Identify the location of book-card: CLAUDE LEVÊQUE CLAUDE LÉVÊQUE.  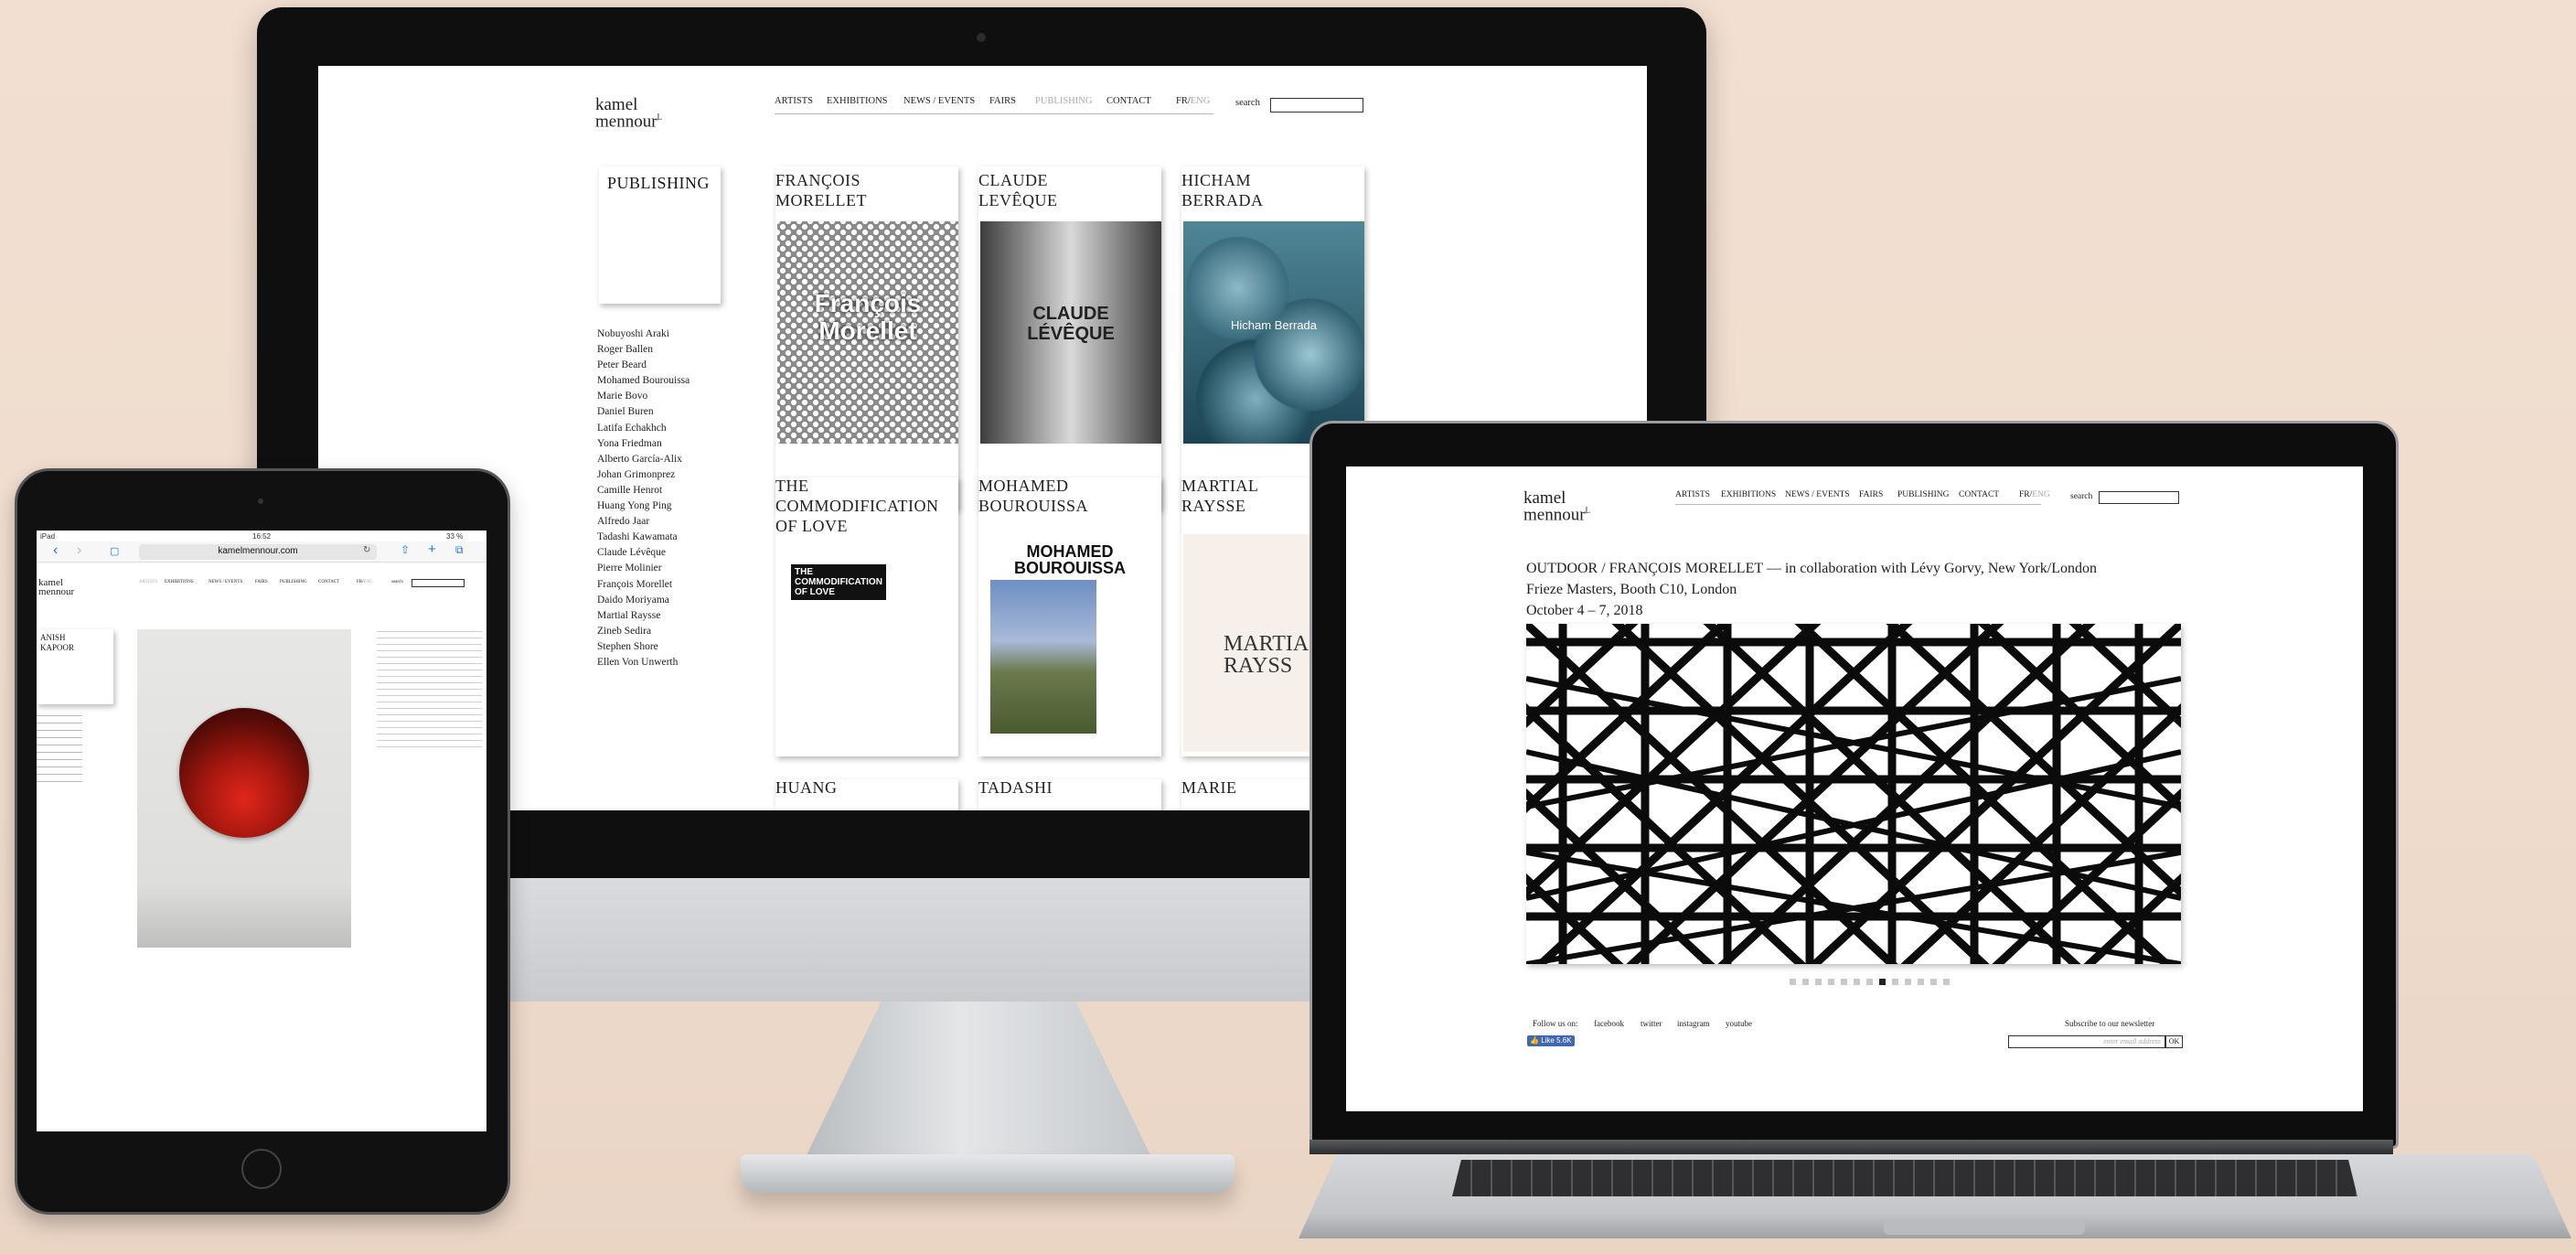
(1069, 337).